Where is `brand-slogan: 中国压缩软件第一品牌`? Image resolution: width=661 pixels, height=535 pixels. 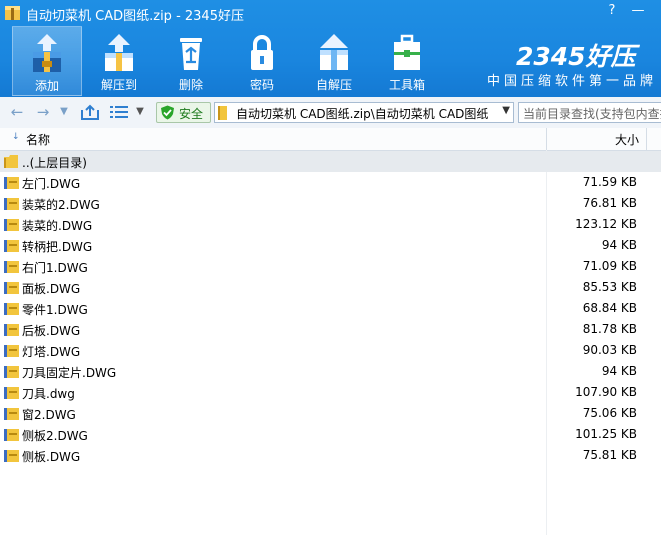
brand-slogan: 中国压缩软件第一品牌 is located at coordinates (572, 81).